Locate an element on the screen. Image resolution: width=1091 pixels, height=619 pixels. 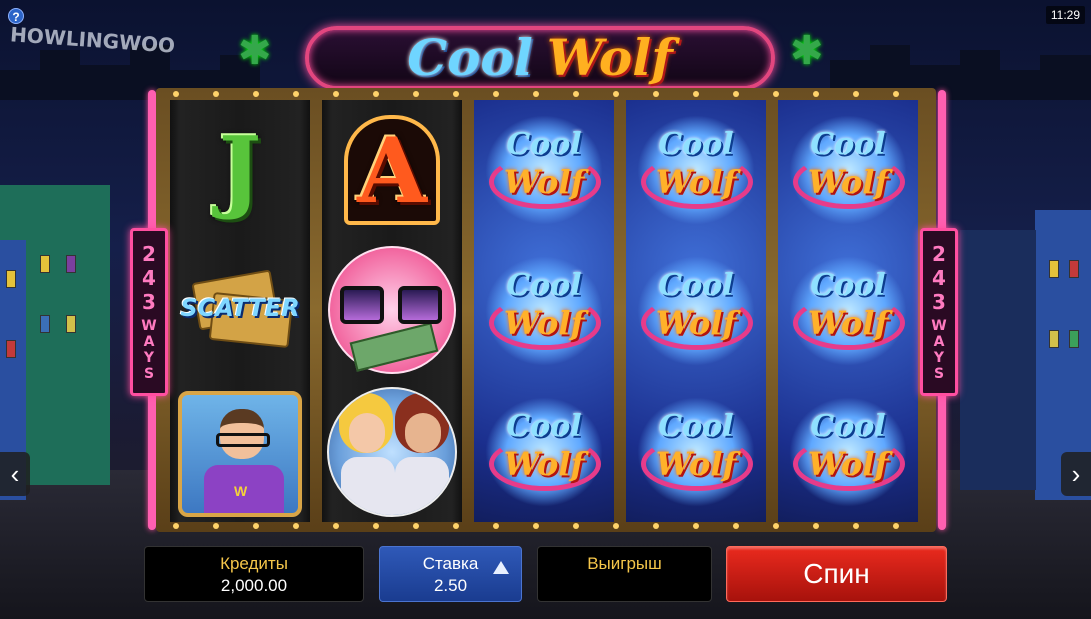
girls-icon is located at coordinates (392, 452).